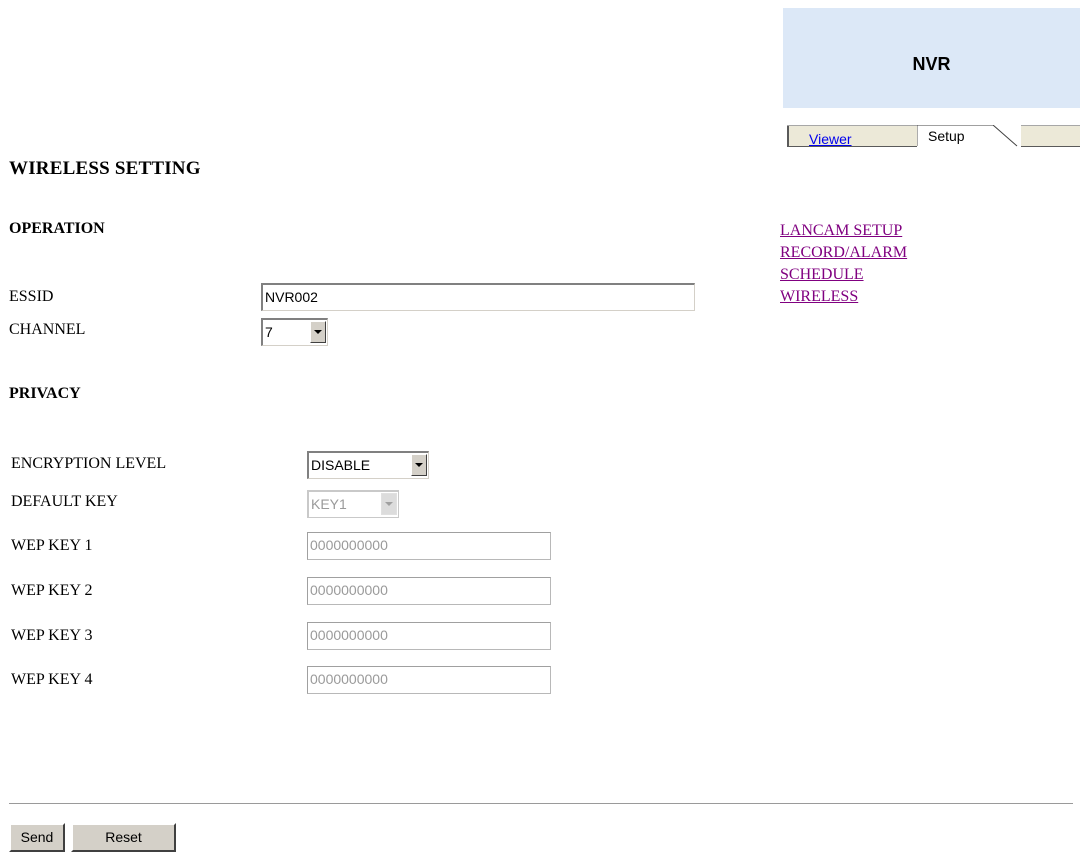  What do you see at coordinates (341, 465) in the screenshot?
I see `encryption-level-value: DISABLE` at bounding box center [341, 465].